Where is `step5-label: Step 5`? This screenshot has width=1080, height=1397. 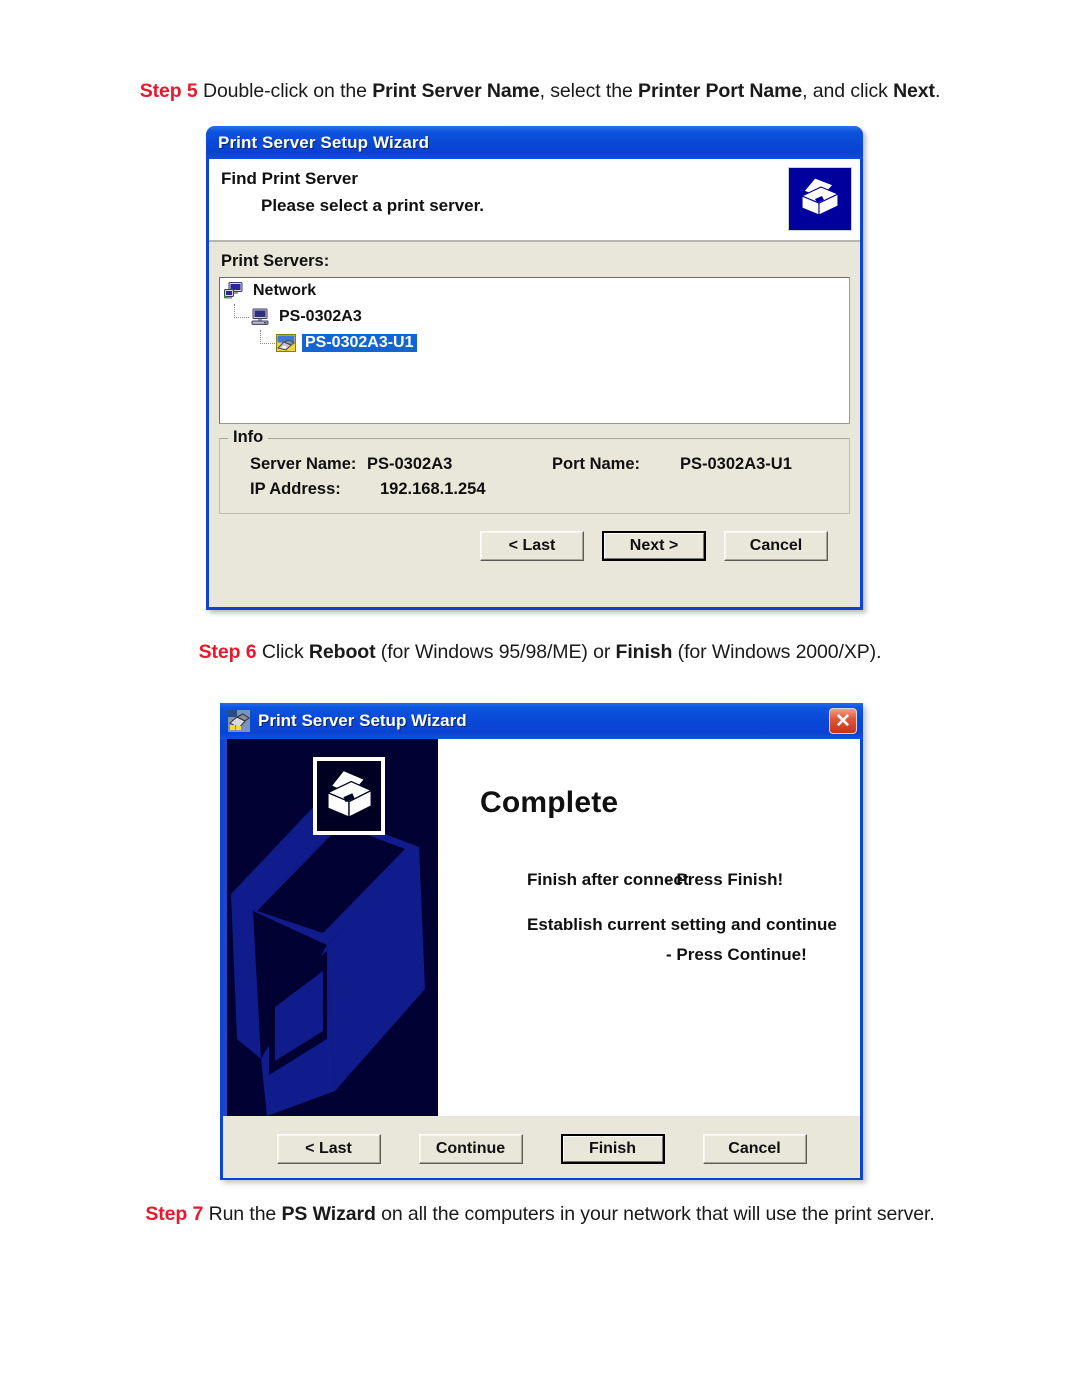
step5-label: Step 5 is located at coordinates (168, 91).